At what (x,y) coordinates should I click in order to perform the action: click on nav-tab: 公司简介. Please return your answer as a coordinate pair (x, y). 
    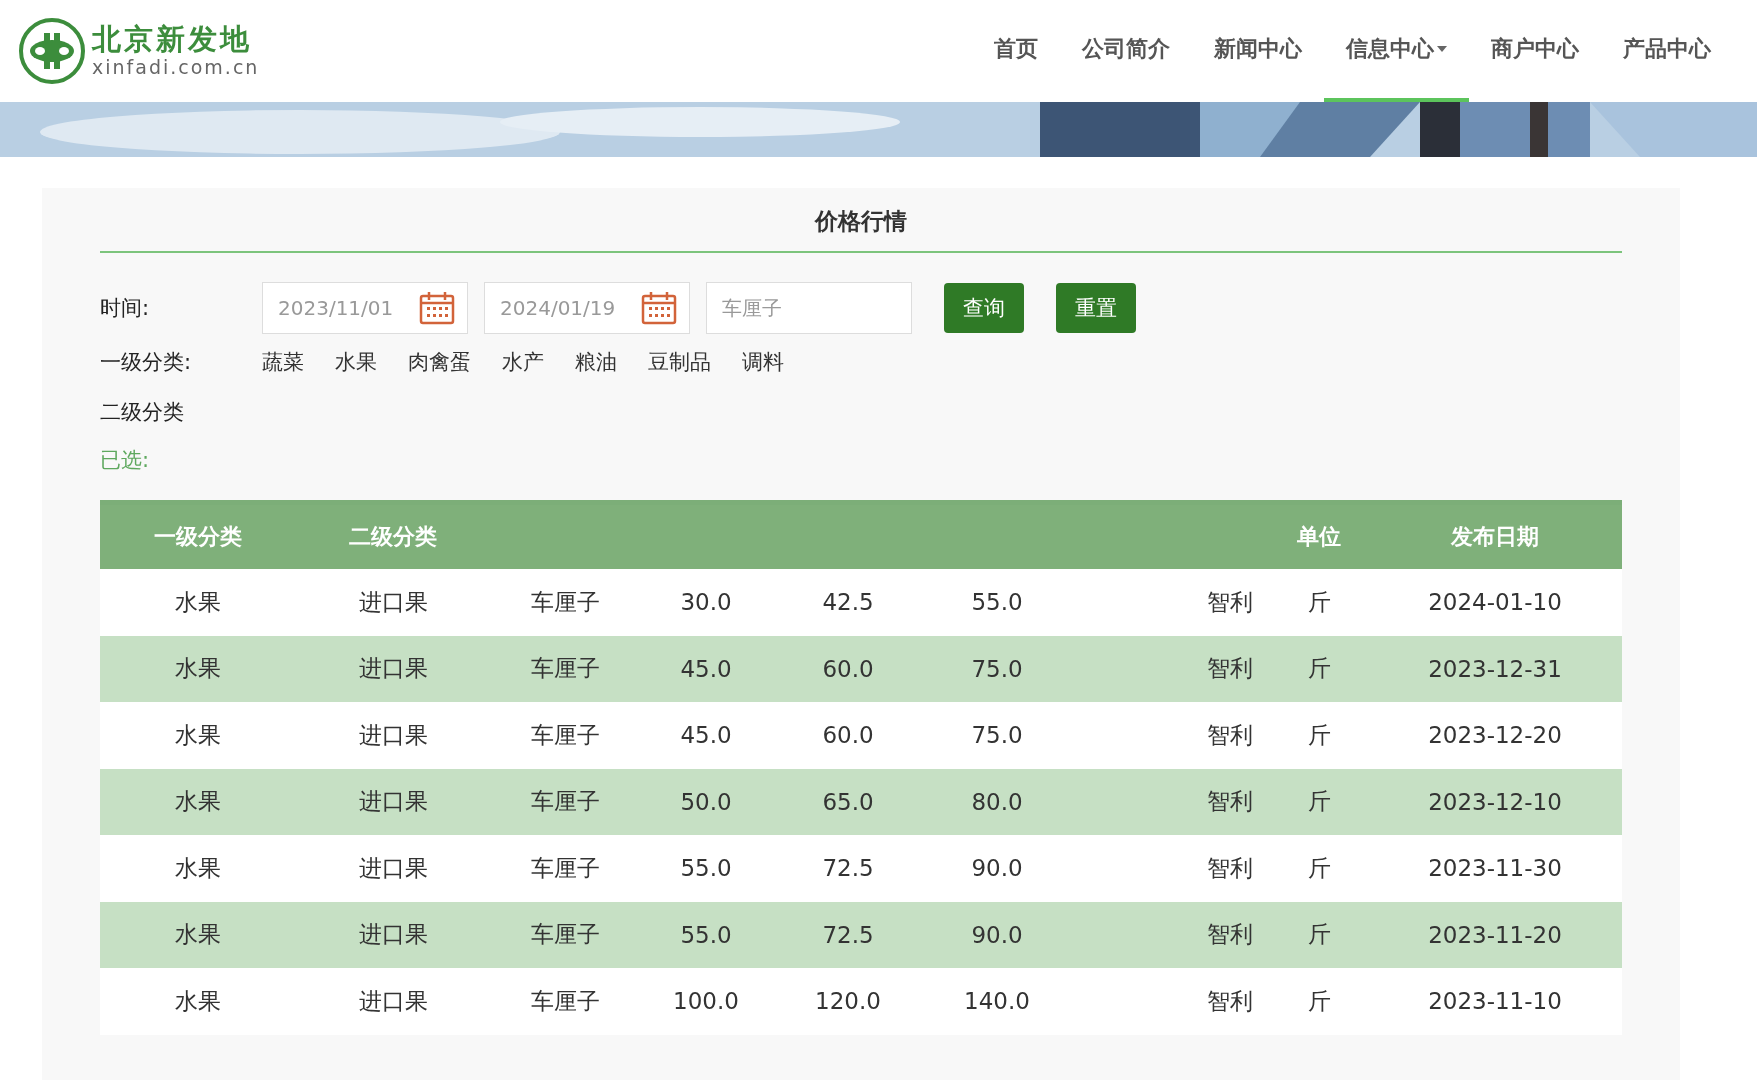
    Looking at the image, I should click on (1126, 51).